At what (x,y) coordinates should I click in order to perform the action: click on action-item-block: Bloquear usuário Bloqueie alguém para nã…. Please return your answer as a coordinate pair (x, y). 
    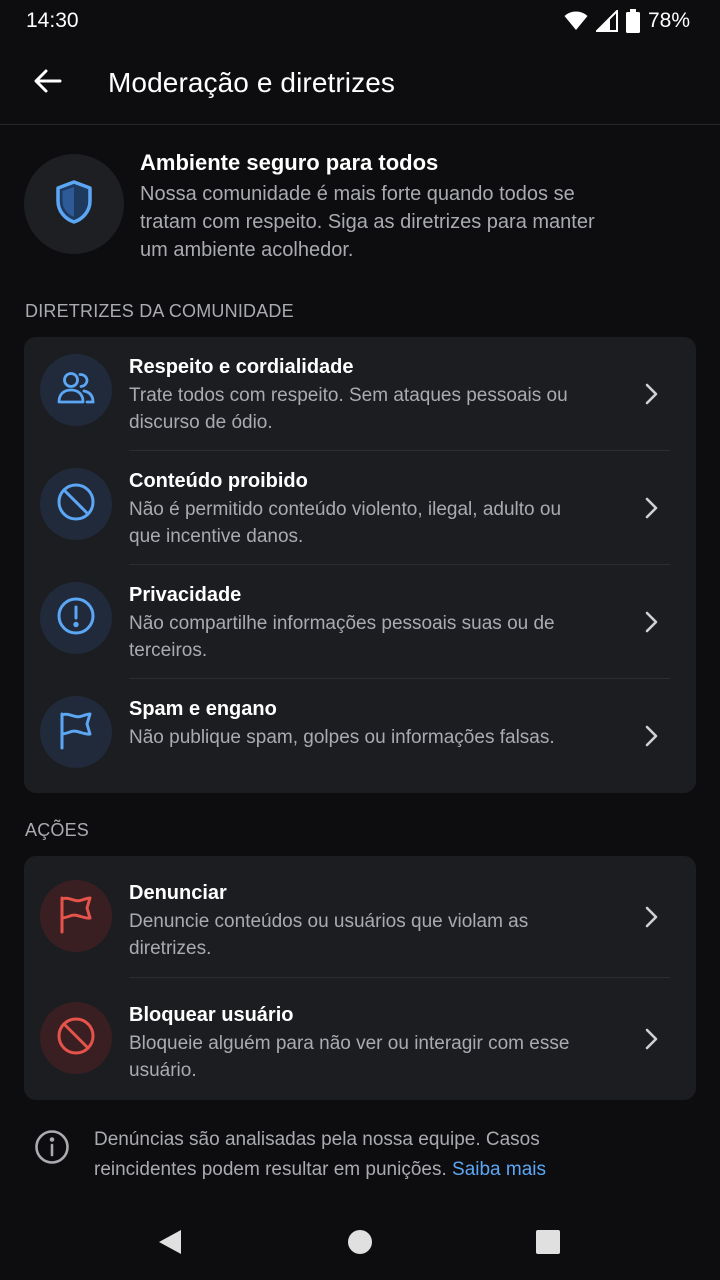
    Looking at the image, I should click on (360, 1039).